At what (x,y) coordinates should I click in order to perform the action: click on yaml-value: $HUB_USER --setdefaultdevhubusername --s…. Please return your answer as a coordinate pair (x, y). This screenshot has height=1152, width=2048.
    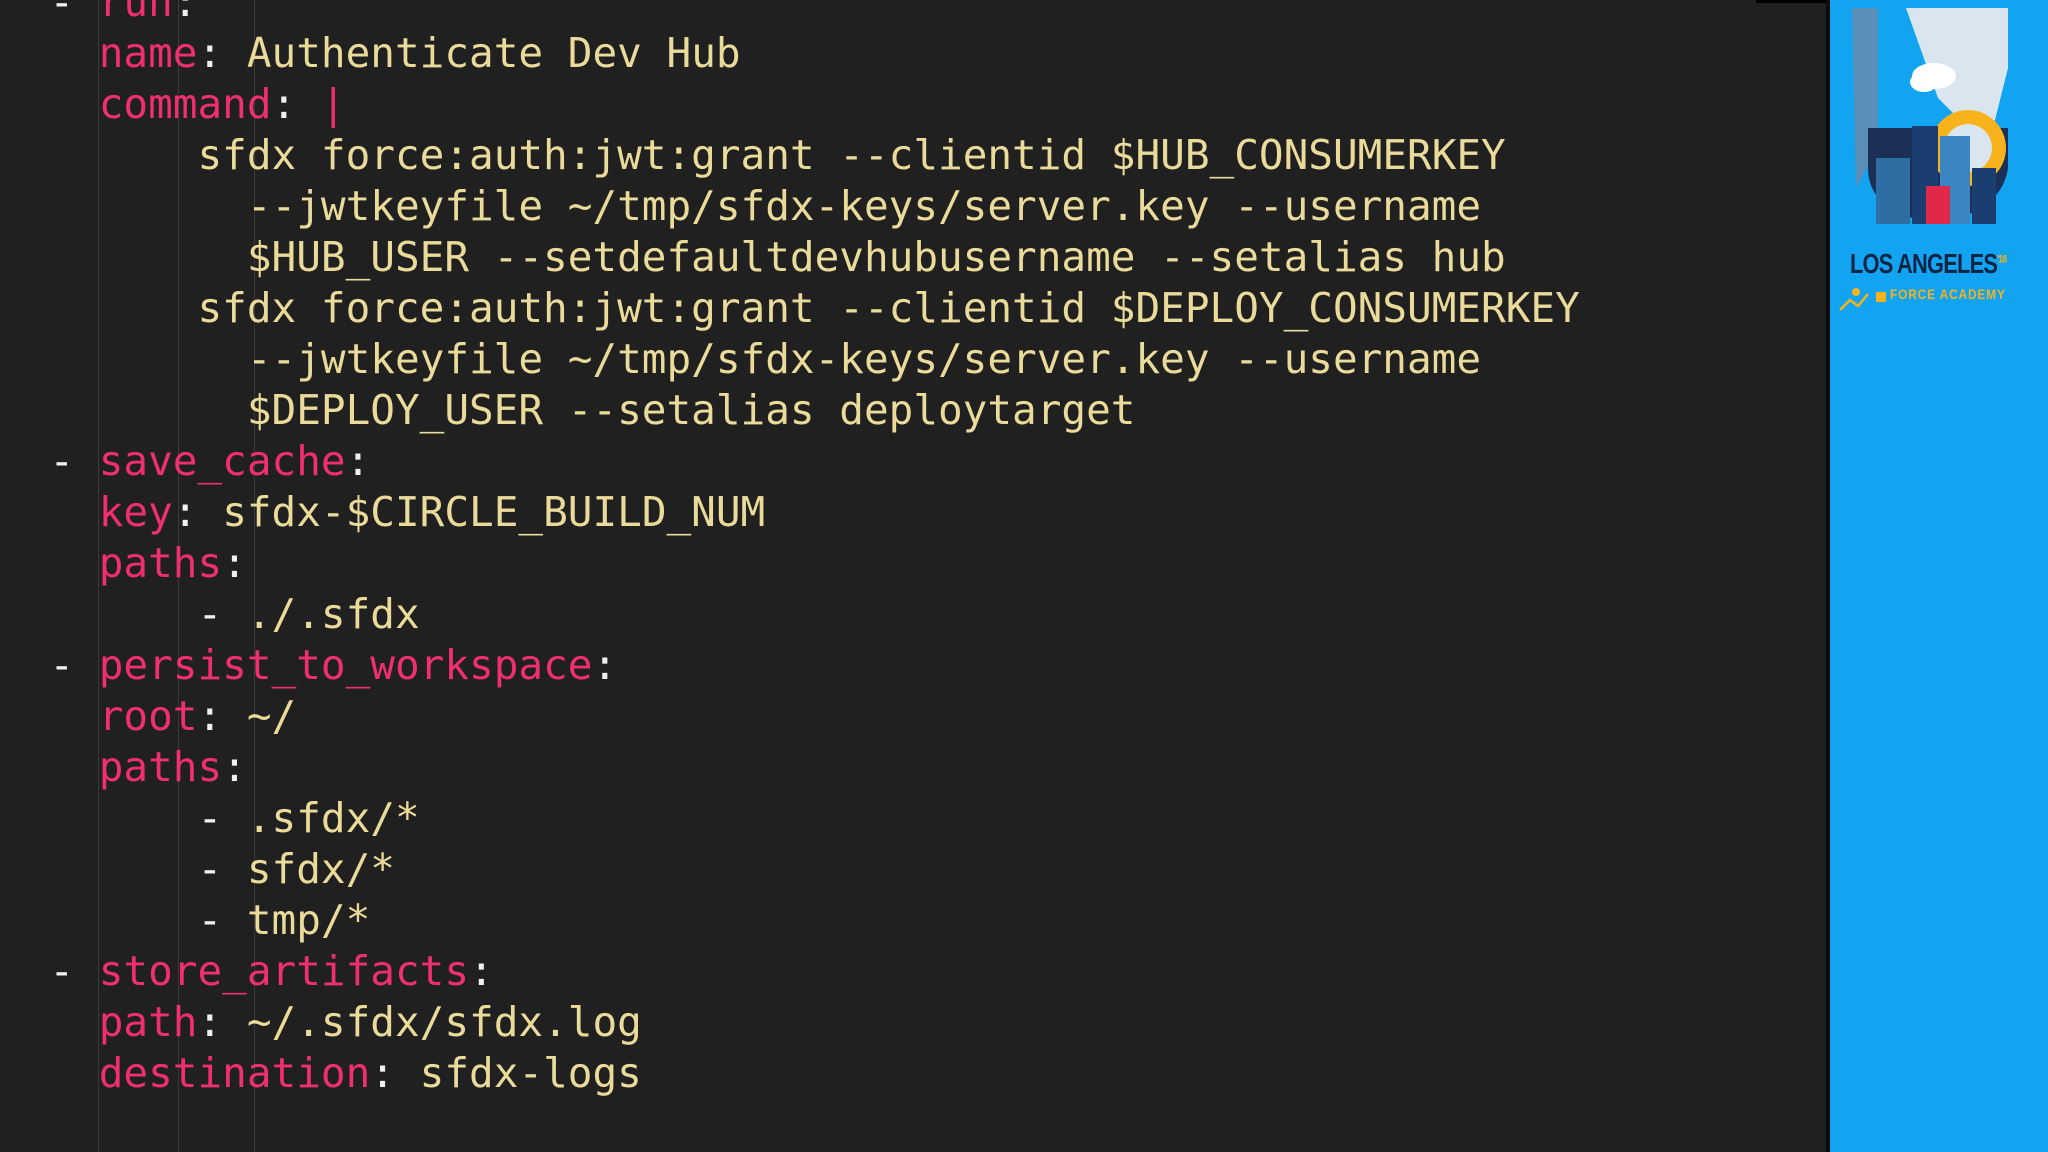
    Looking at the image, I should click on (876, 257).